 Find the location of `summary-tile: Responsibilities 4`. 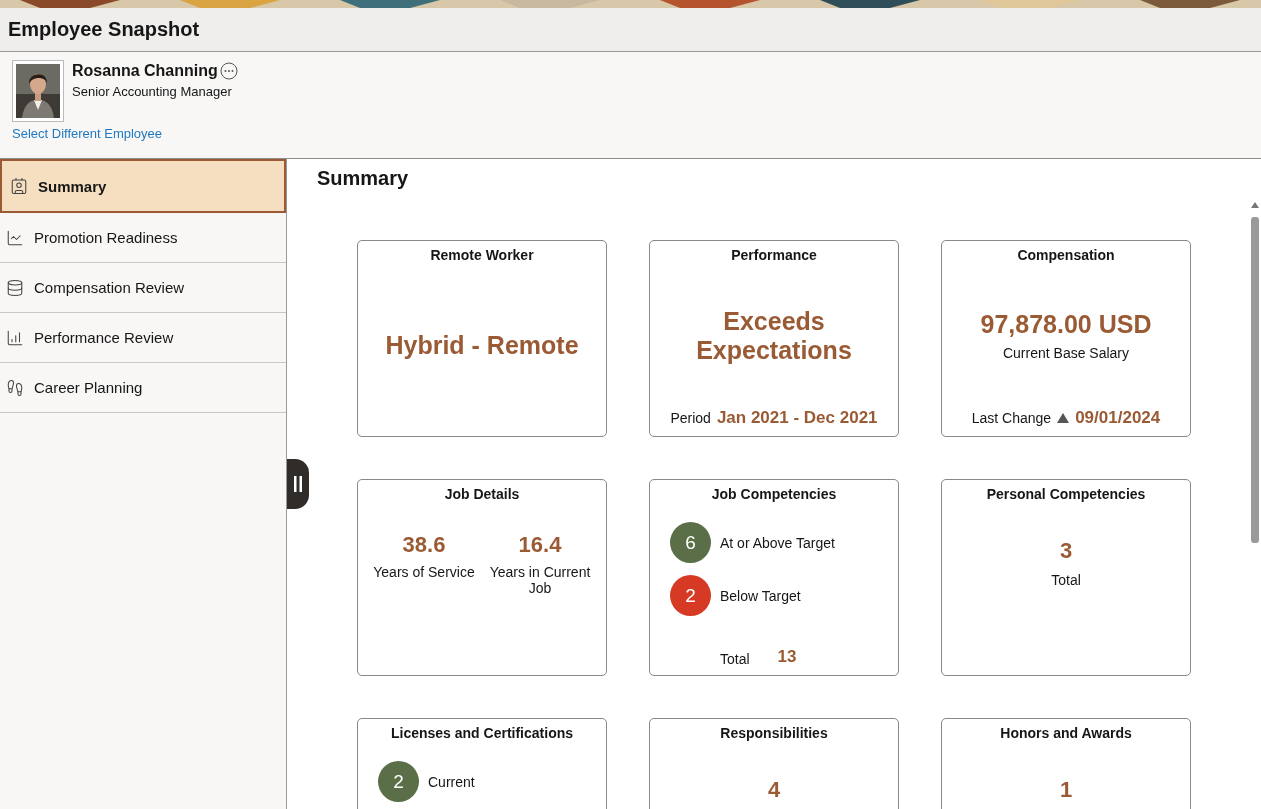

summary-tile: Responsibilities 4 is located at coordinates (774, 763).